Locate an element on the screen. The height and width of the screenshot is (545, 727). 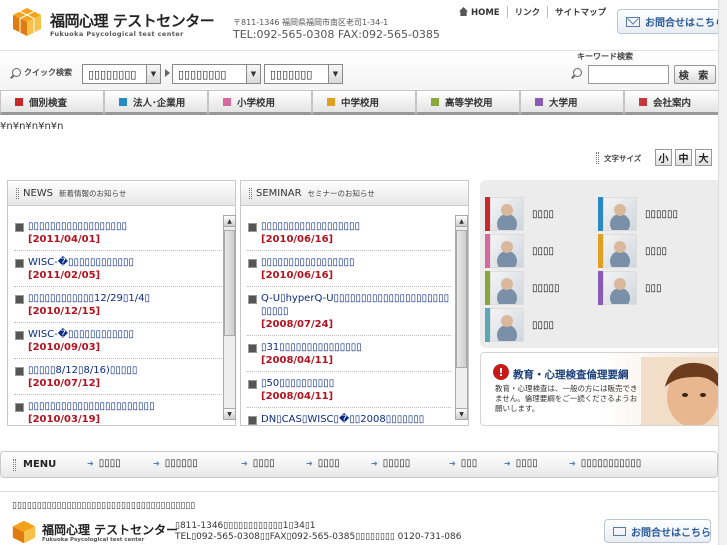
contact-button: お問合せはこちら is located at coordinates (672, 21).